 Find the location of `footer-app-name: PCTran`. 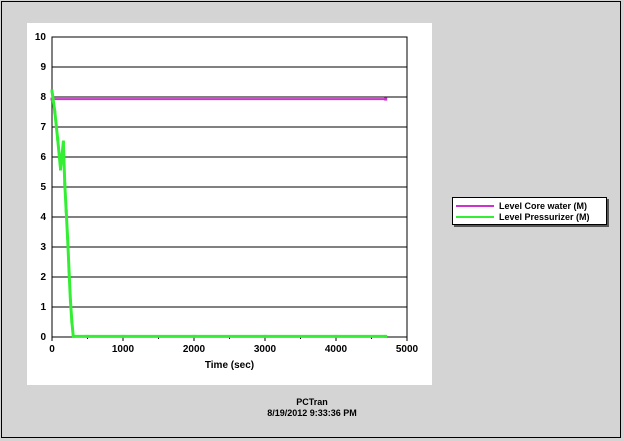

footer-app-name: PCTran is located at coordinates (312, 402).